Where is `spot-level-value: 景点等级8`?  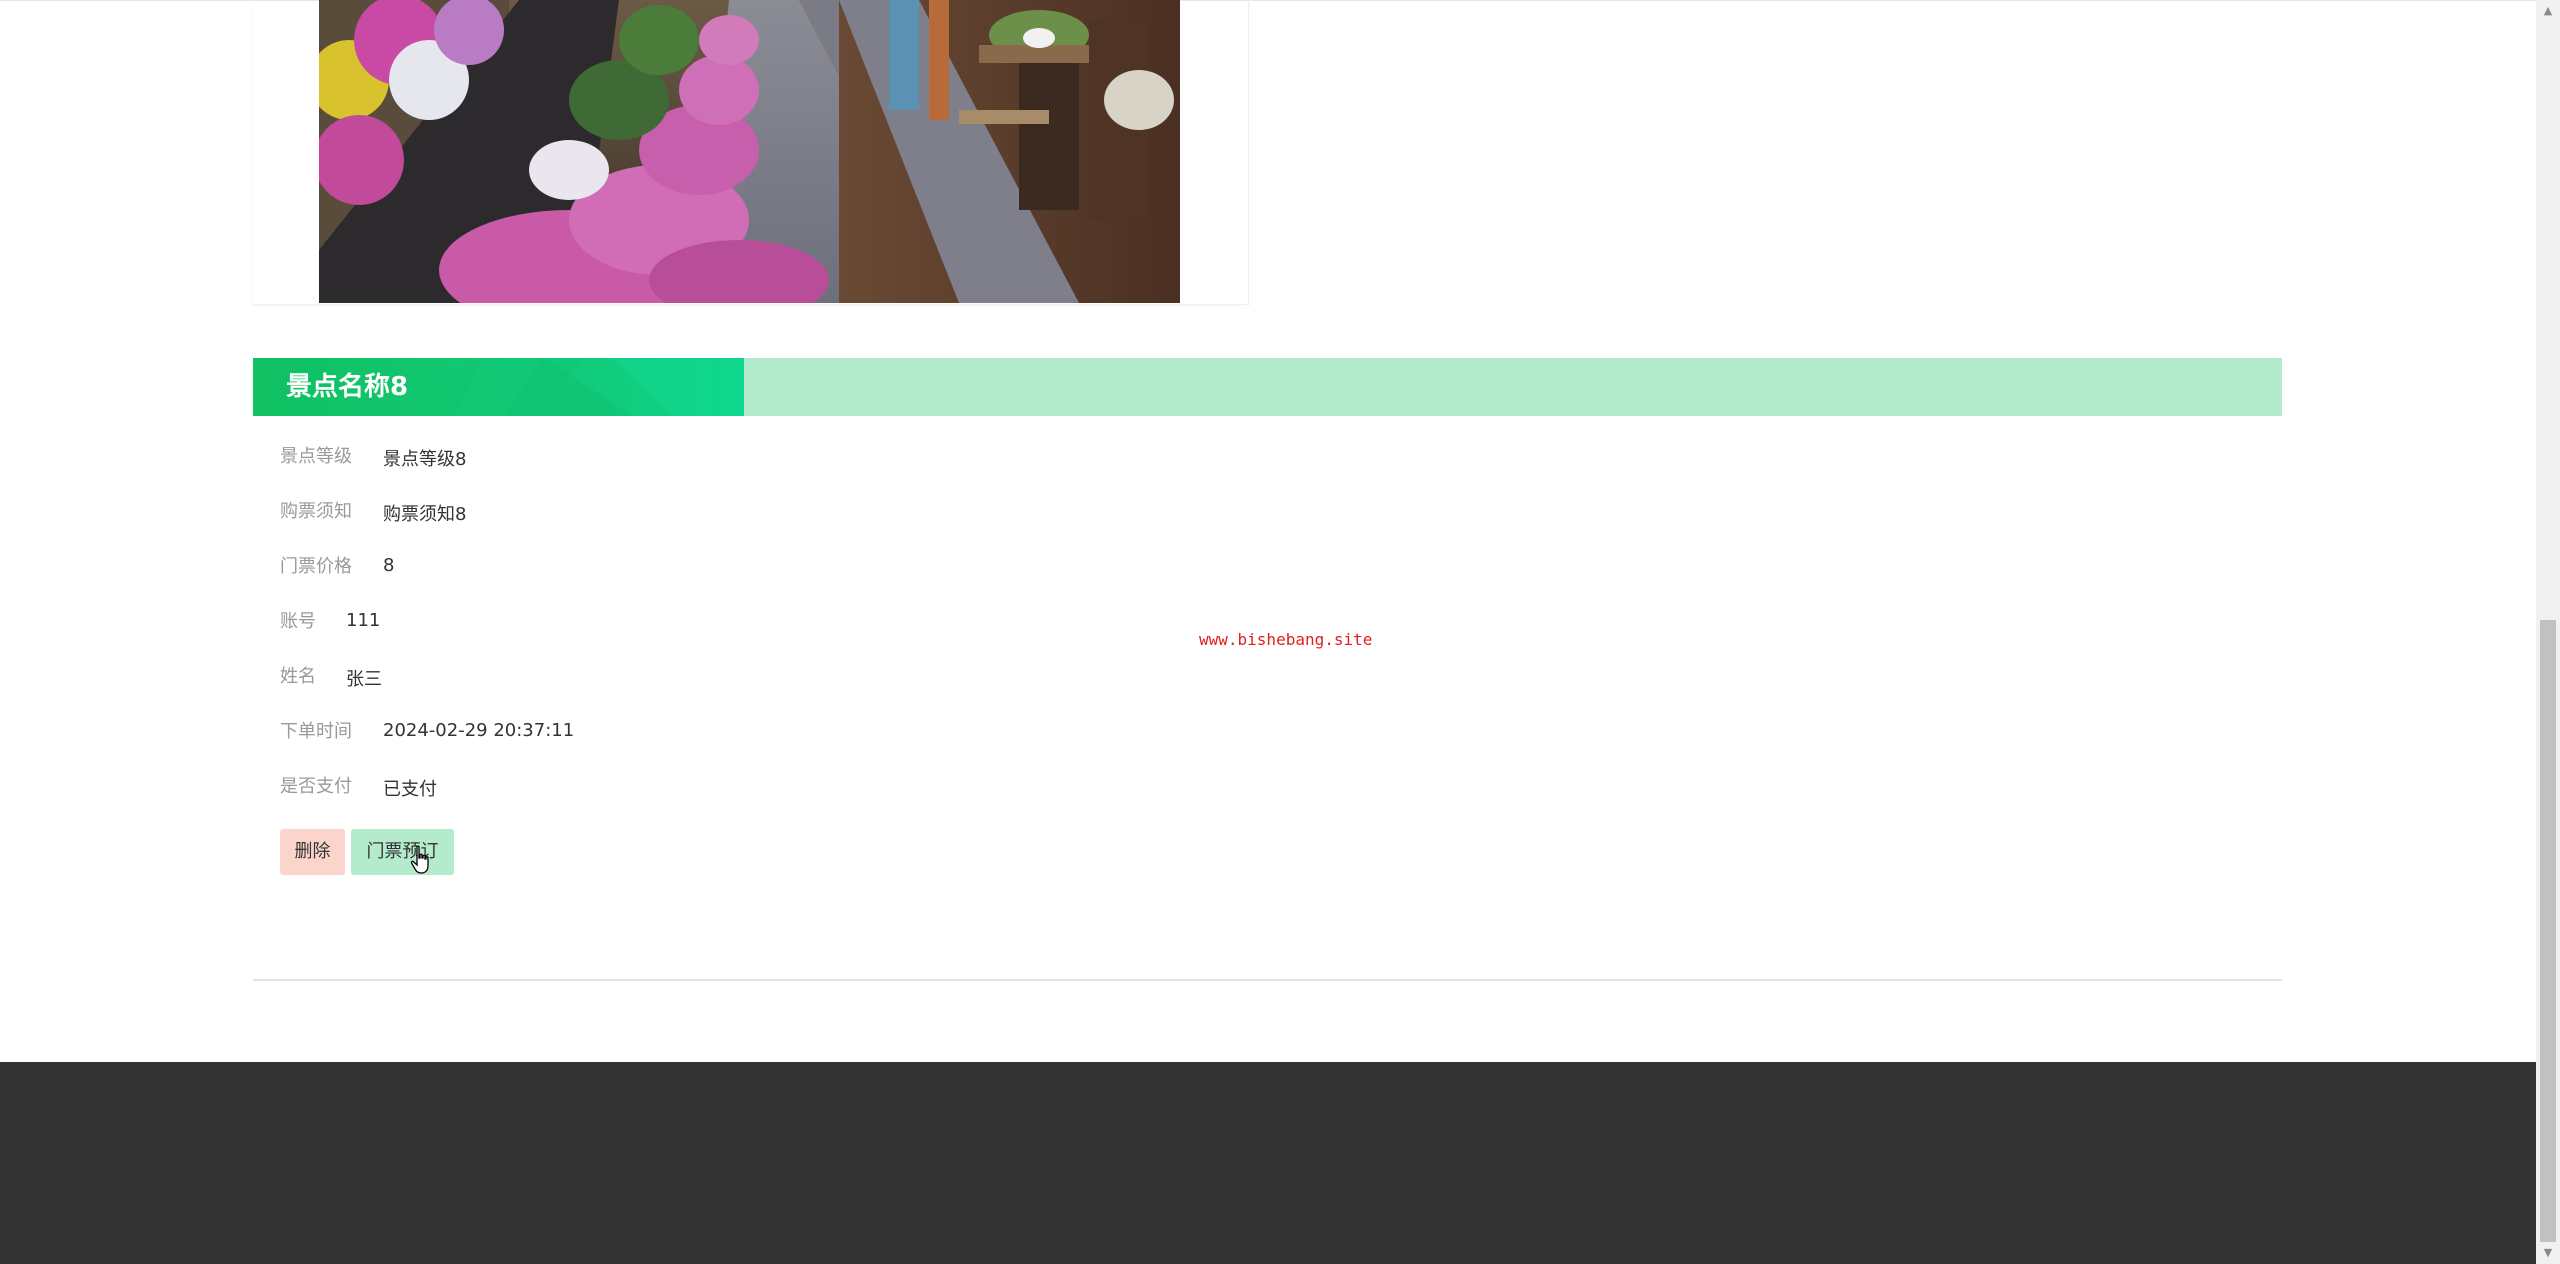
spot-level-value: 景点等级8 is located at coordinates (425, 459).